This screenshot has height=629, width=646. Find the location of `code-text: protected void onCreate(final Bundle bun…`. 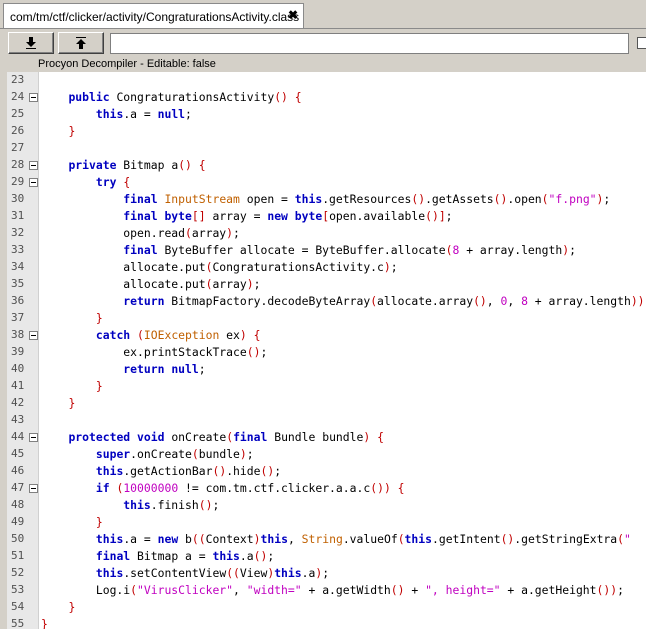

code-text: protected void onCreate(final Bundle bun… is located at coordinates (212, 437).